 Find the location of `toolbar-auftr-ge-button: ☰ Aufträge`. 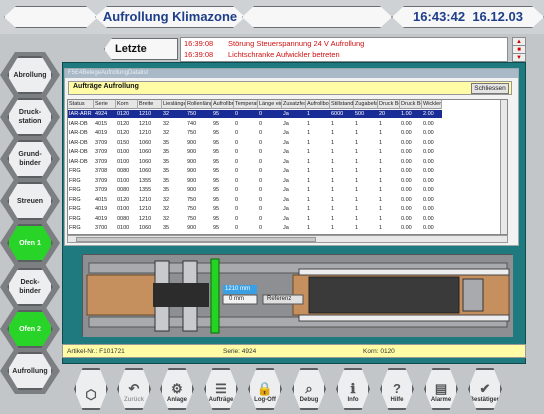

toolbar-auftr-ge-button: ☰ Aufträge is located at coordinates (221, 389).